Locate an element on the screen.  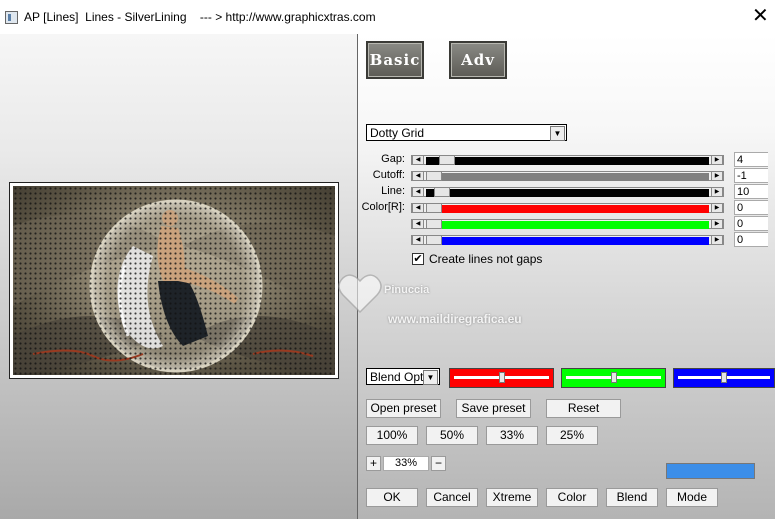
zoom-in-button: + is located at coordinates (373, 463).